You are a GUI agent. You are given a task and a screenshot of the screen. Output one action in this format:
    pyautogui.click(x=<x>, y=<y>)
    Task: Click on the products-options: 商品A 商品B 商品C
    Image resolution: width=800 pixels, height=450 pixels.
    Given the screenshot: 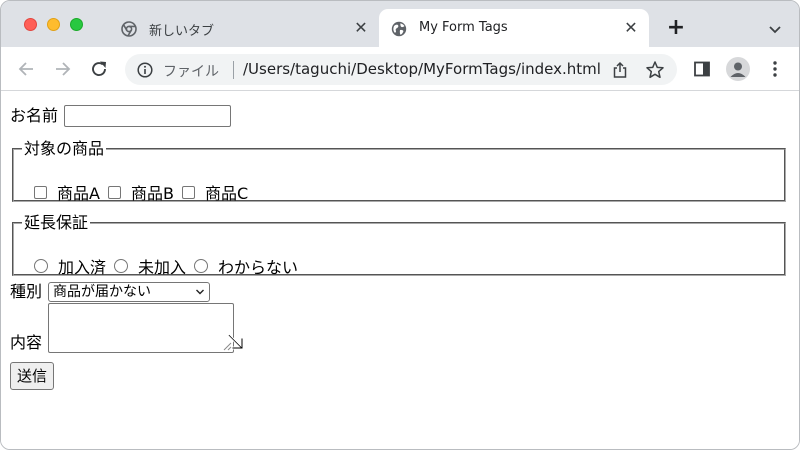 What is the action you would take?
    pyautogui.click(x=145, y=192)
    